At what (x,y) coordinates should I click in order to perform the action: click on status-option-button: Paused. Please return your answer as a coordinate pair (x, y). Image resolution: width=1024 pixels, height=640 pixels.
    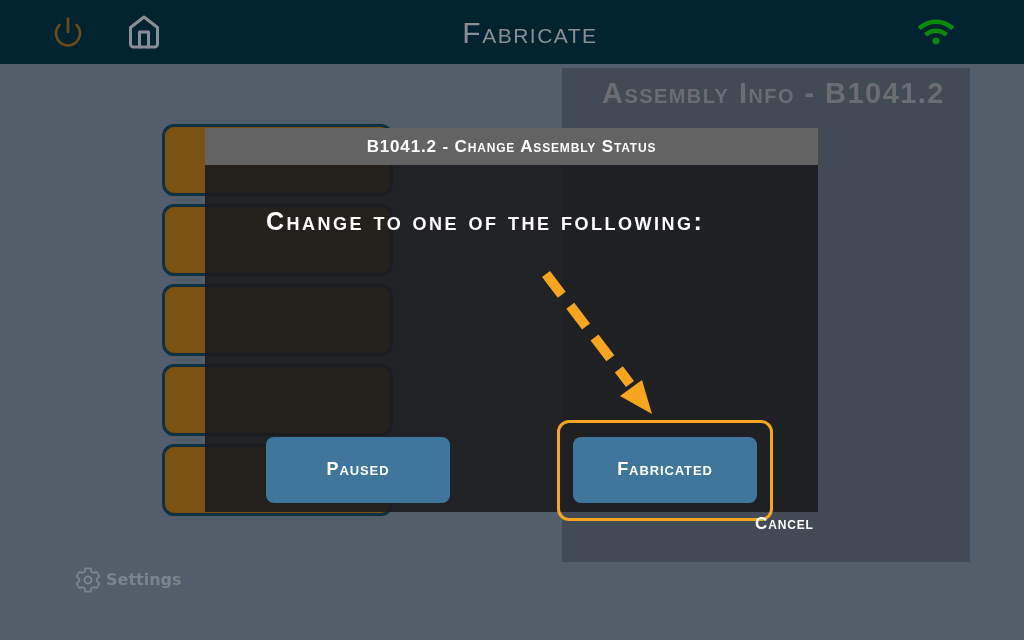
    Looking at the image, I should click on (358, 469).